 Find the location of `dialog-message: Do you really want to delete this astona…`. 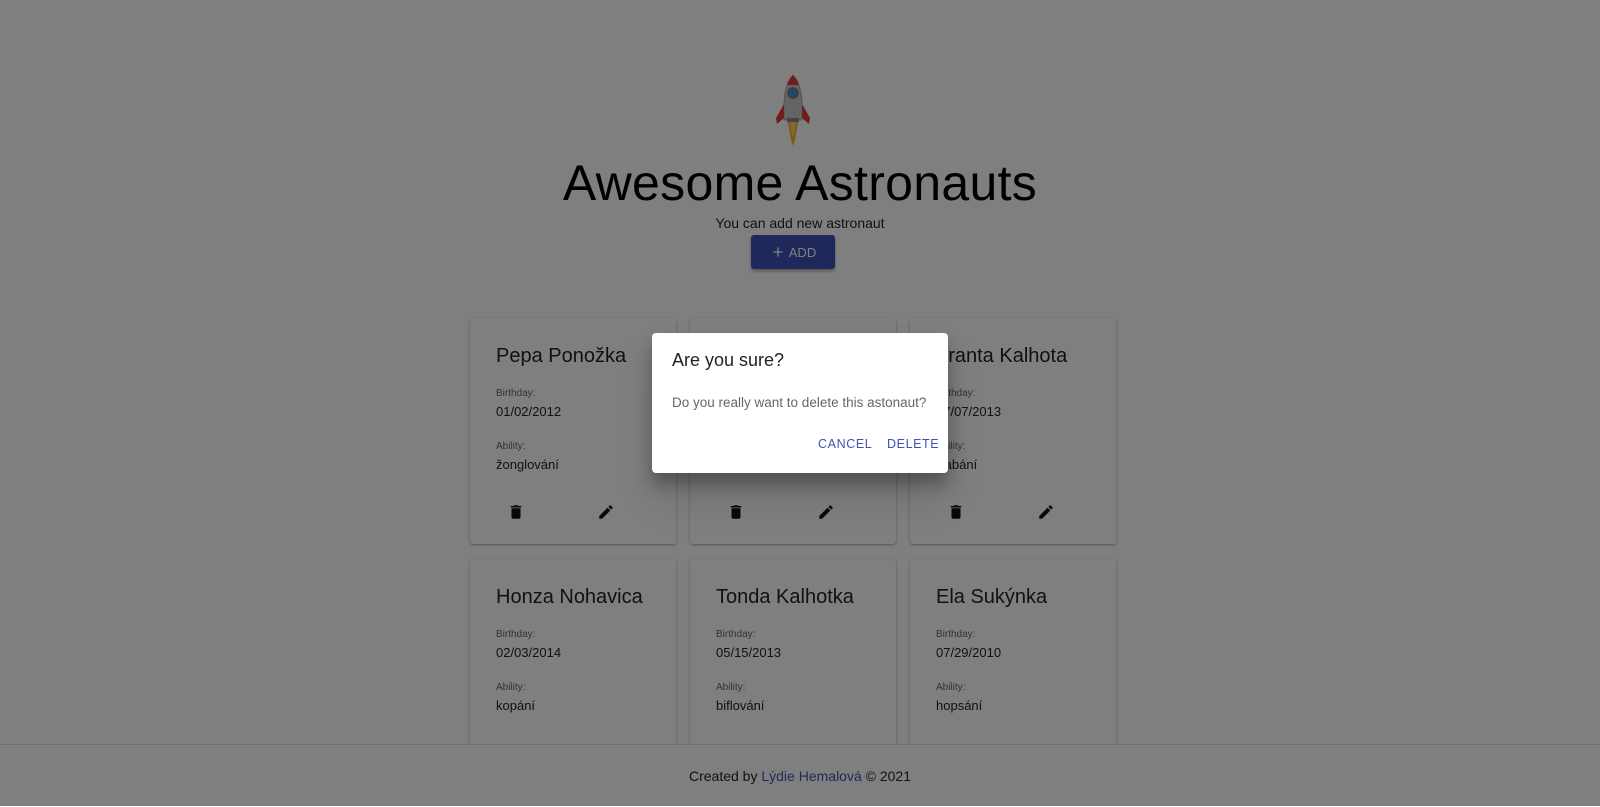

dialog-message: Do you really want to delete this astona… is located at coordinates (799, 402).